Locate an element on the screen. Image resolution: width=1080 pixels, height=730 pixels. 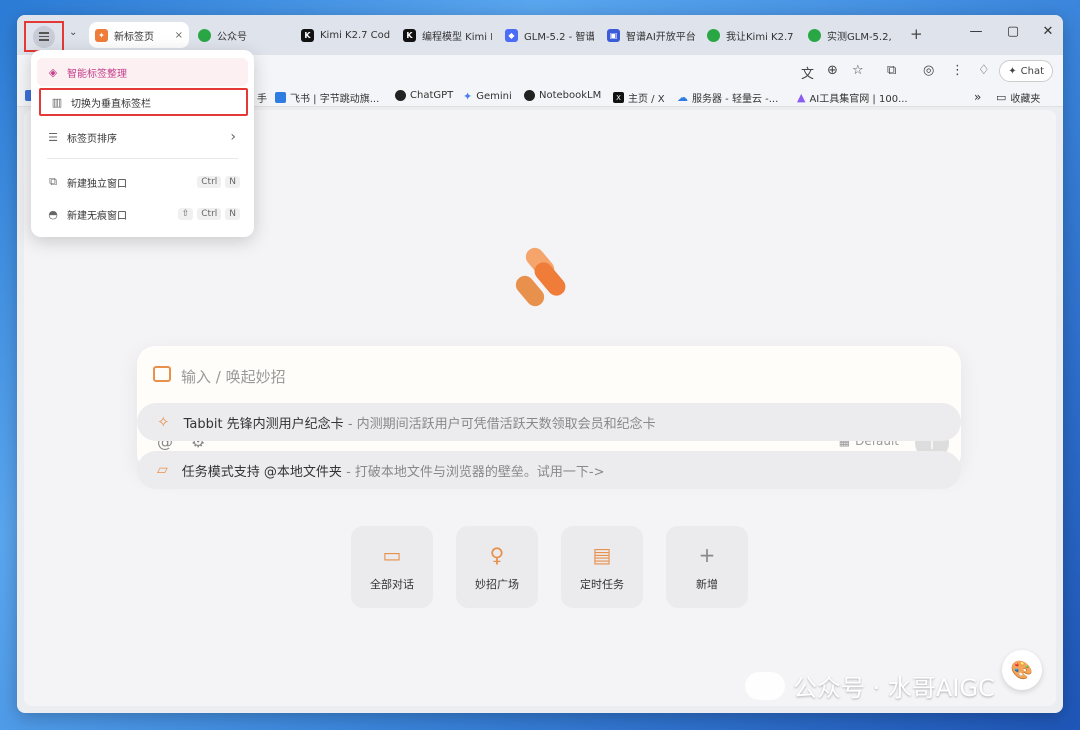
tab-new-tab: ✦ 新标签页 × is located at coordinates (139, 35).